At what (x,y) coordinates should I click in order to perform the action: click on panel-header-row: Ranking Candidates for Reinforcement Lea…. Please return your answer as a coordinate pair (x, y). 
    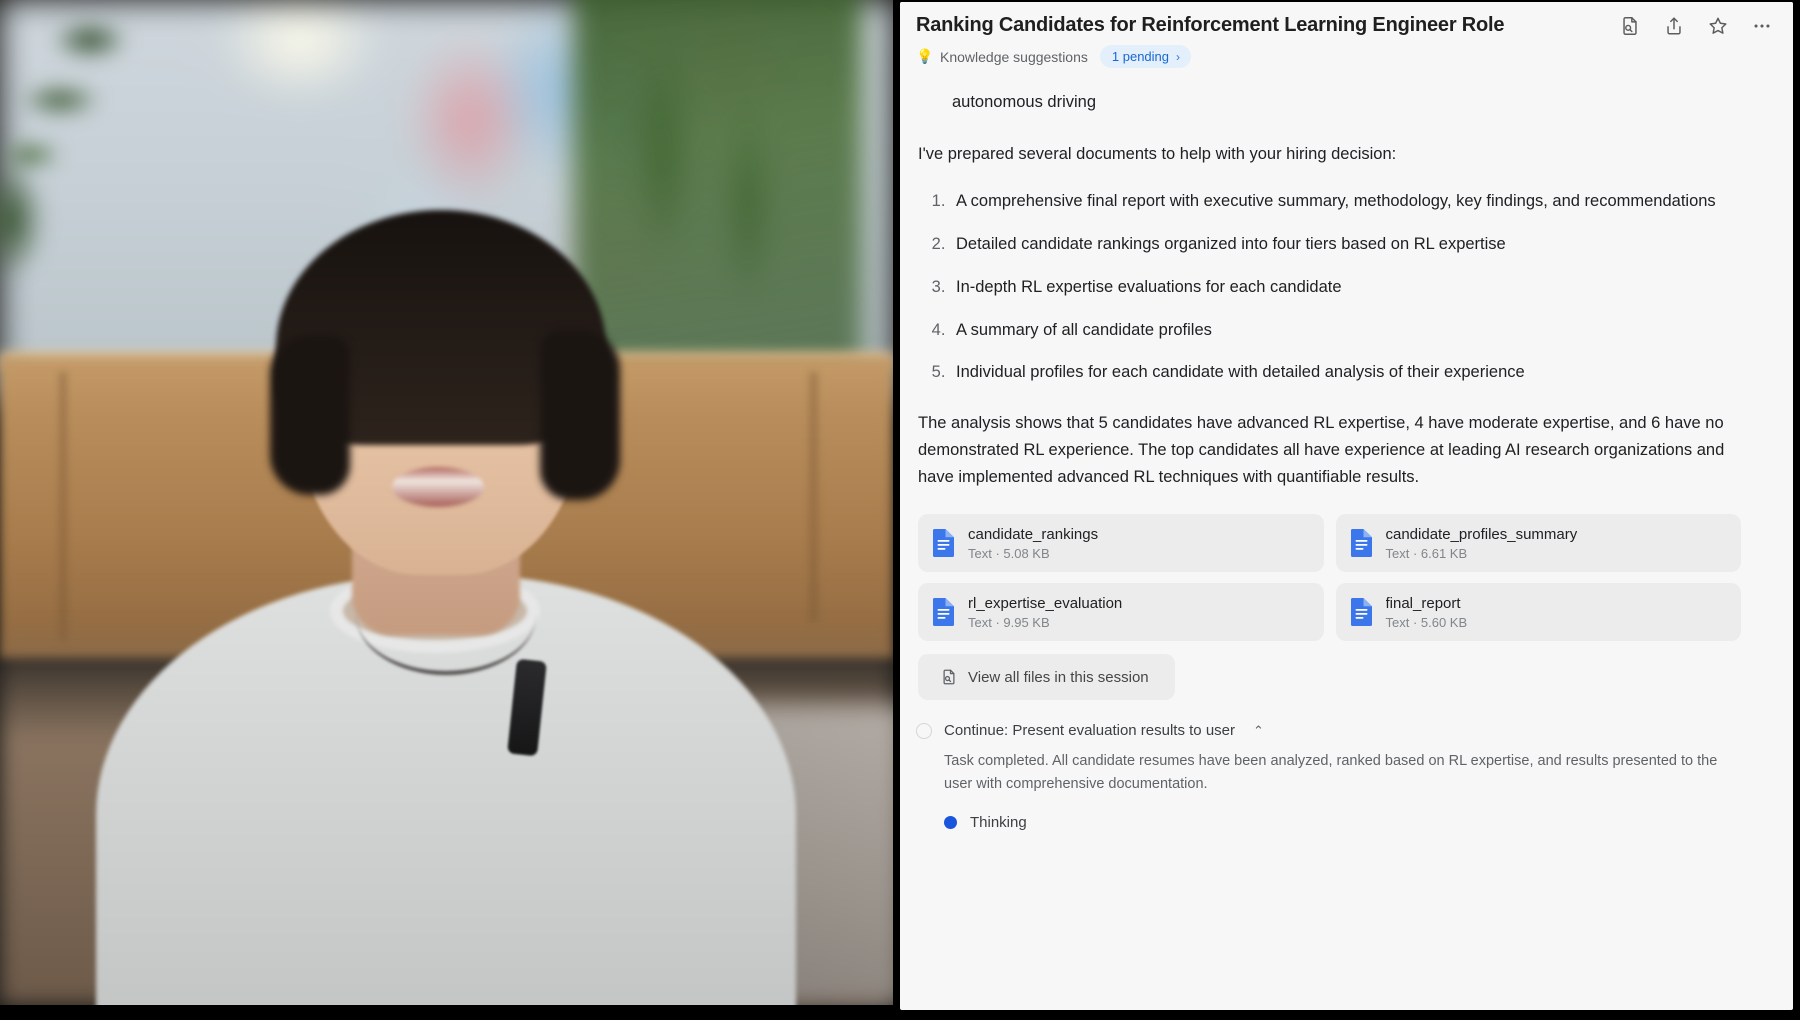
    Looking at the image, I should click on (1346, 25).